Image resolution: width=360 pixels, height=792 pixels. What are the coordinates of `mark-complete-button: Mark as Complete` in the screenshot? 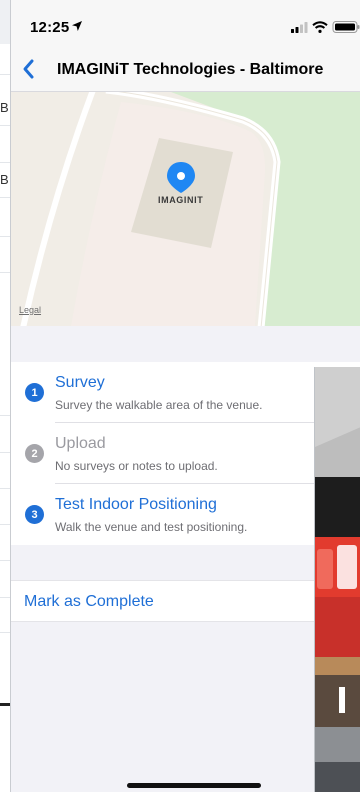 It's located at (185, 601).